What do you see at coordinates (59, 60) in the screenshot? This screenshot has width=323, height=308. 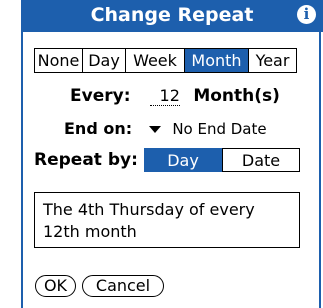 I see `frequency-none-button: None` at bounding box center [59, 60].